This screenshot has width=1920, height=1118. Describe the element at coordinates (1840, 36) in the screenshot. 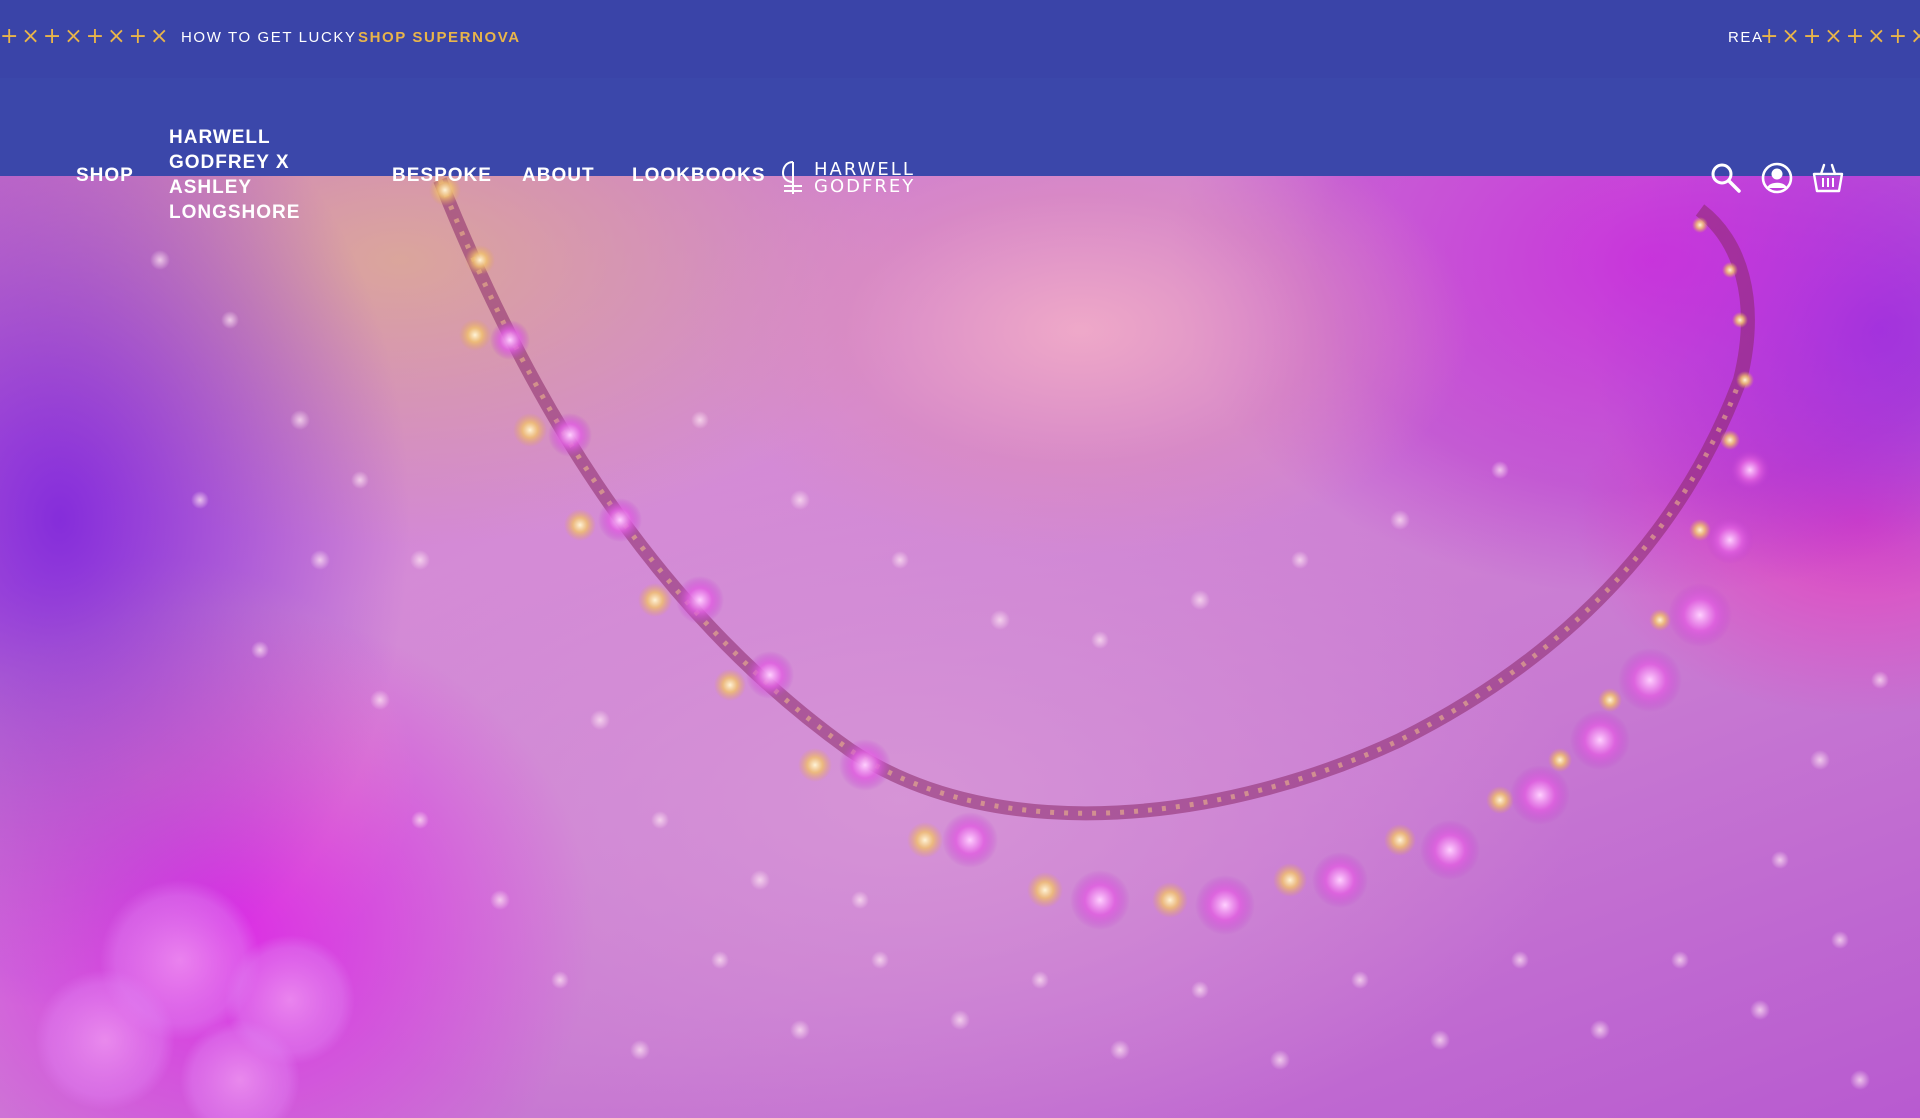

I see `decorative-cross-marks-right: +×+×+×+×` at that location.